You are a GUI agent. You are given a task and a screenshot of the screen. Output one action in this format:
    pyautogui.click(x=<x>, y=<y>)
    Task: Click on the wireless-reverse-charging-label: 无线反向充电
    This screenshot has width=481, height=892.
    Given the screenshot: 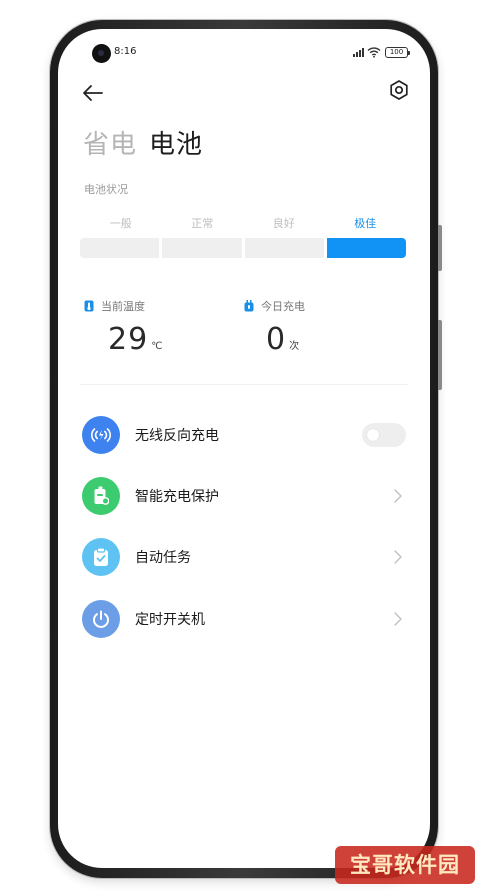 What is the action you would take?
    pyautogui.click(x=177, y=436)
    